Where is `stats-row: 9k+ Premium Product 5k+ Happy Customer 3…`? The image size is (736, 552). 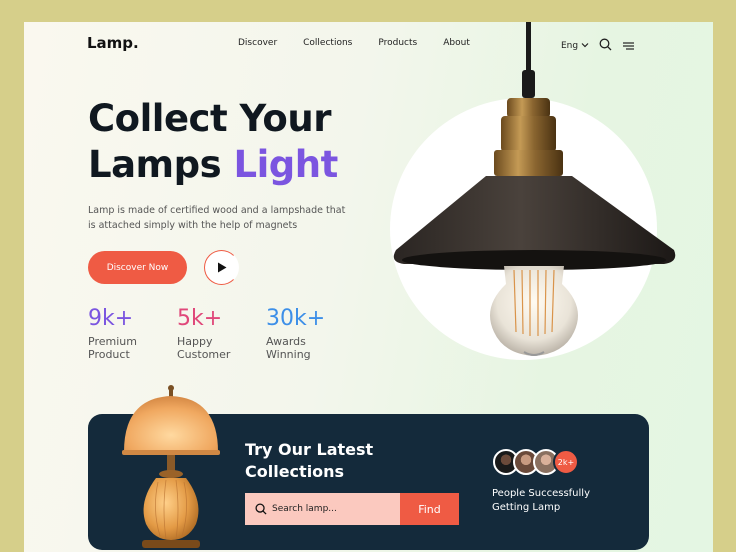
stats-row: 9k+ Premium Product 5k+ Happy Customer 3… is located at coordinates (221, 333).